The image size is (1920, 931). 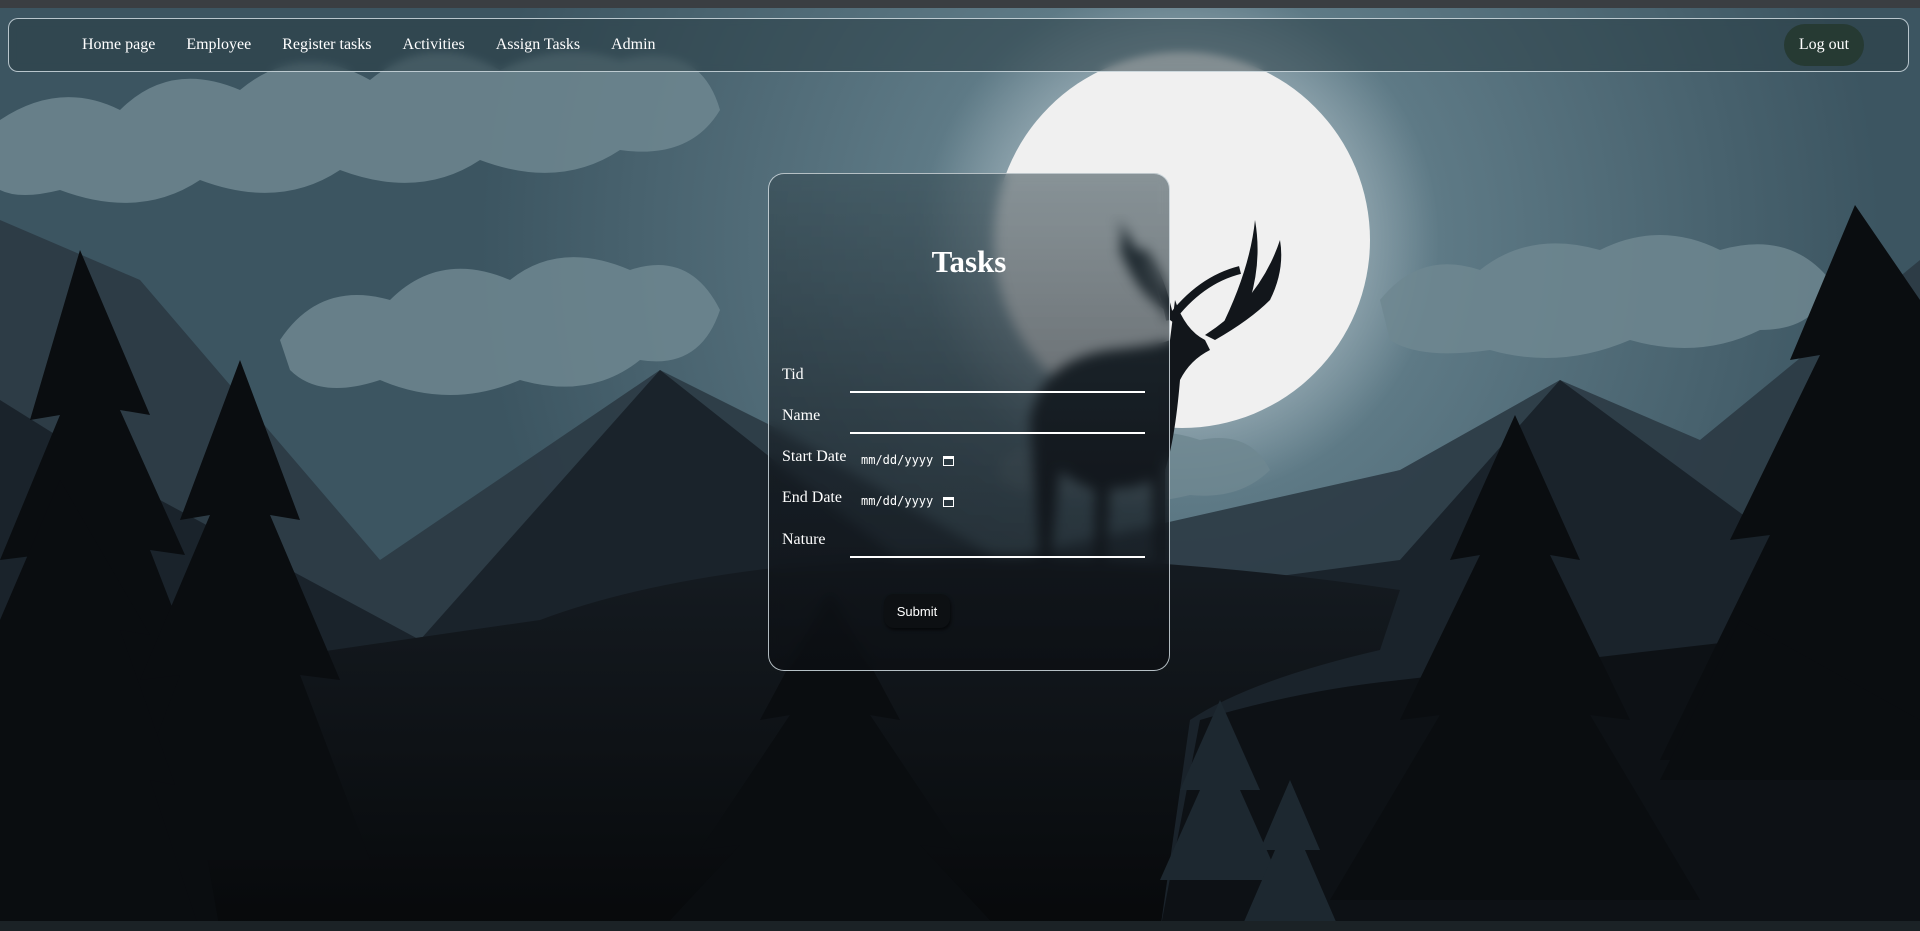 What do you see at coordinates (997, 422) in the screenshot?
I see `name-input` at bounding box center [997, 422].